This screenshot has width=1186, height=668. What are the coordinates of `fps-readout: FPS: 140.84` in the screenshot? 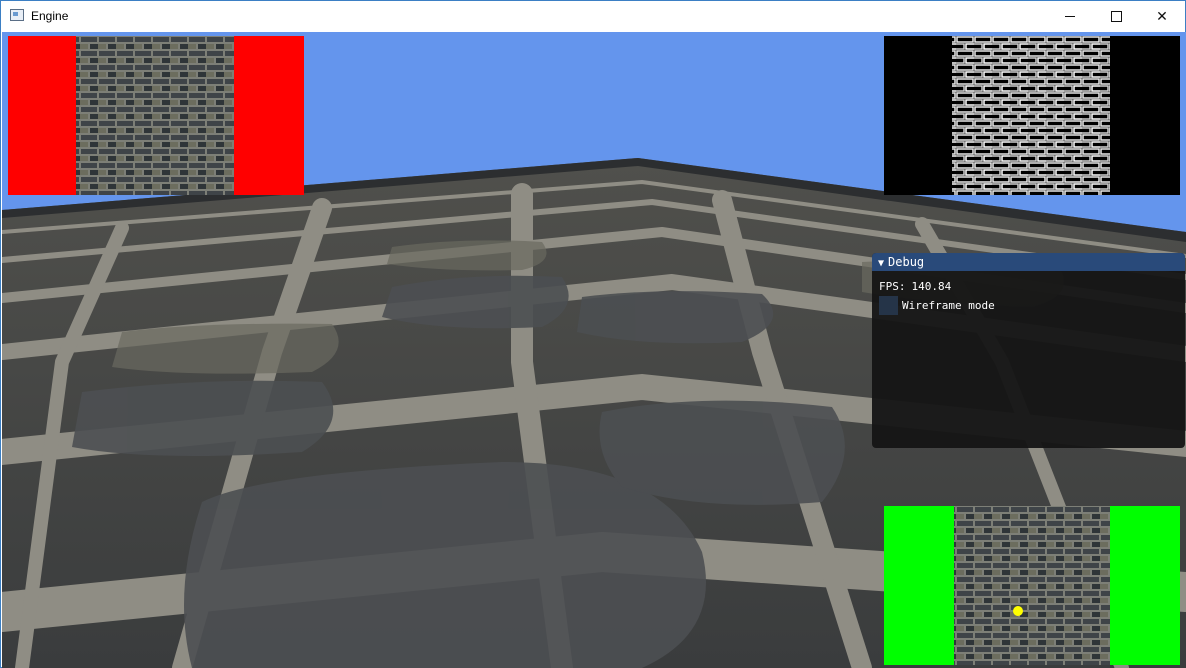 It's located at (915, 286).